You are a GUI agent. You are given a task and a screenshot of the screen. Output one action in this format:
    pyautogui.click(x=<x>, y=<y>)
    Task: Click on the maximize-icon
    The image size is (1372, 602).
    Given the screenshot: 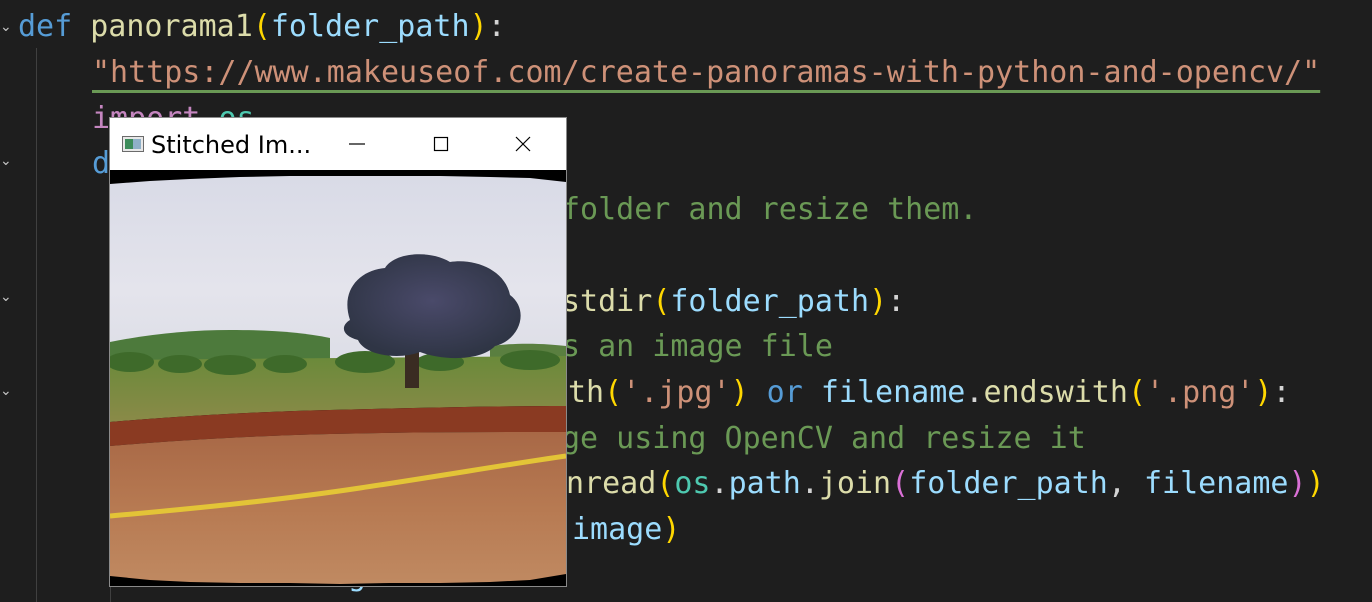 What is the action you would take?
    pyautogui.click(x=441, y=144)
    